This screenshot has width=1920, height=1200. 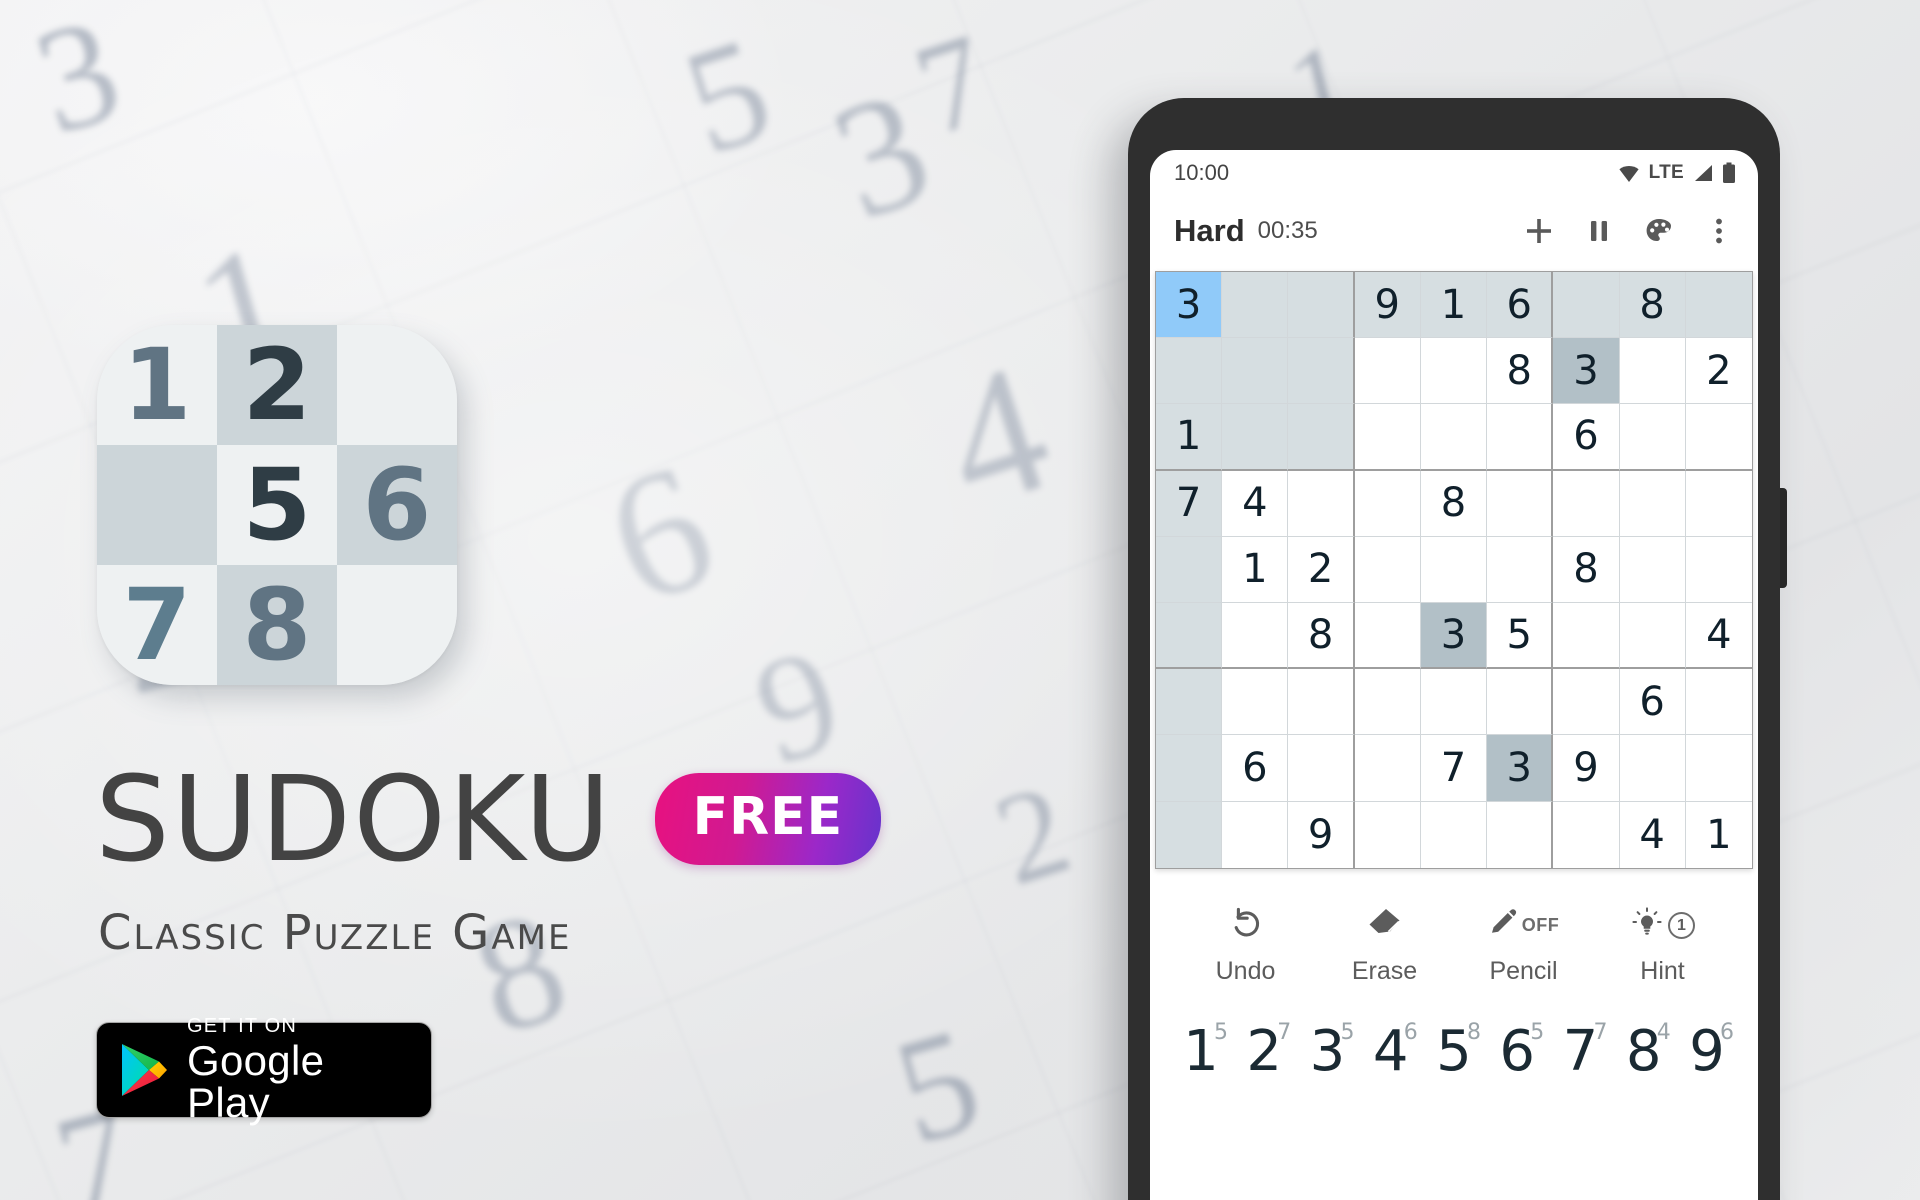 What do you see at coordinates (1644, 1050) in the screenshot?
I see `numpad-key-8: 84` at bounding box center [1644, 1050].